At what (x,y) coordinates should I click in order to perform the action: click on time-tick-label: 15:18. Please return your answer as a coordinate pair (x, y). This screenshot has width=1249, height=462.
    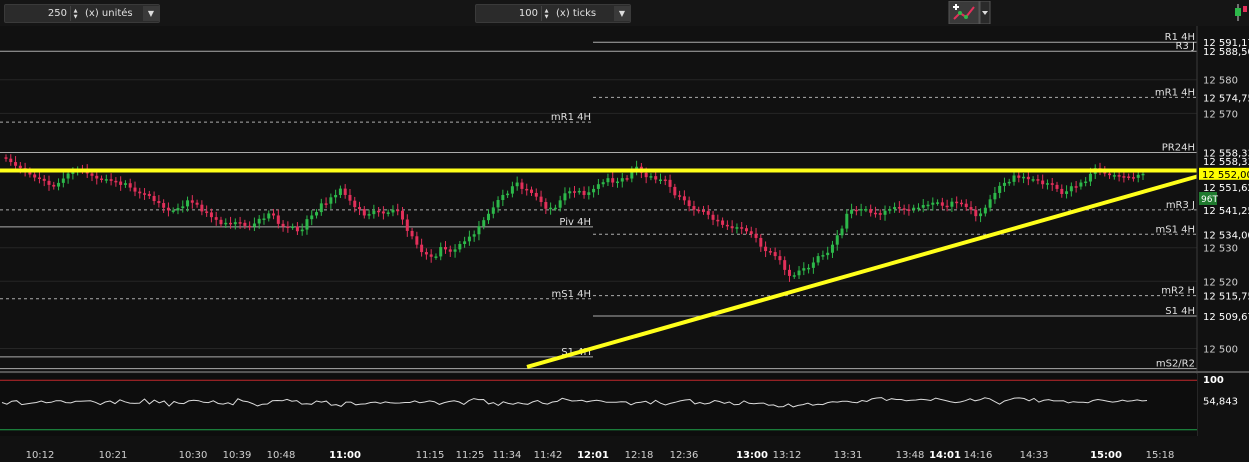
    Looking at the image, I should click on (1160, 455).